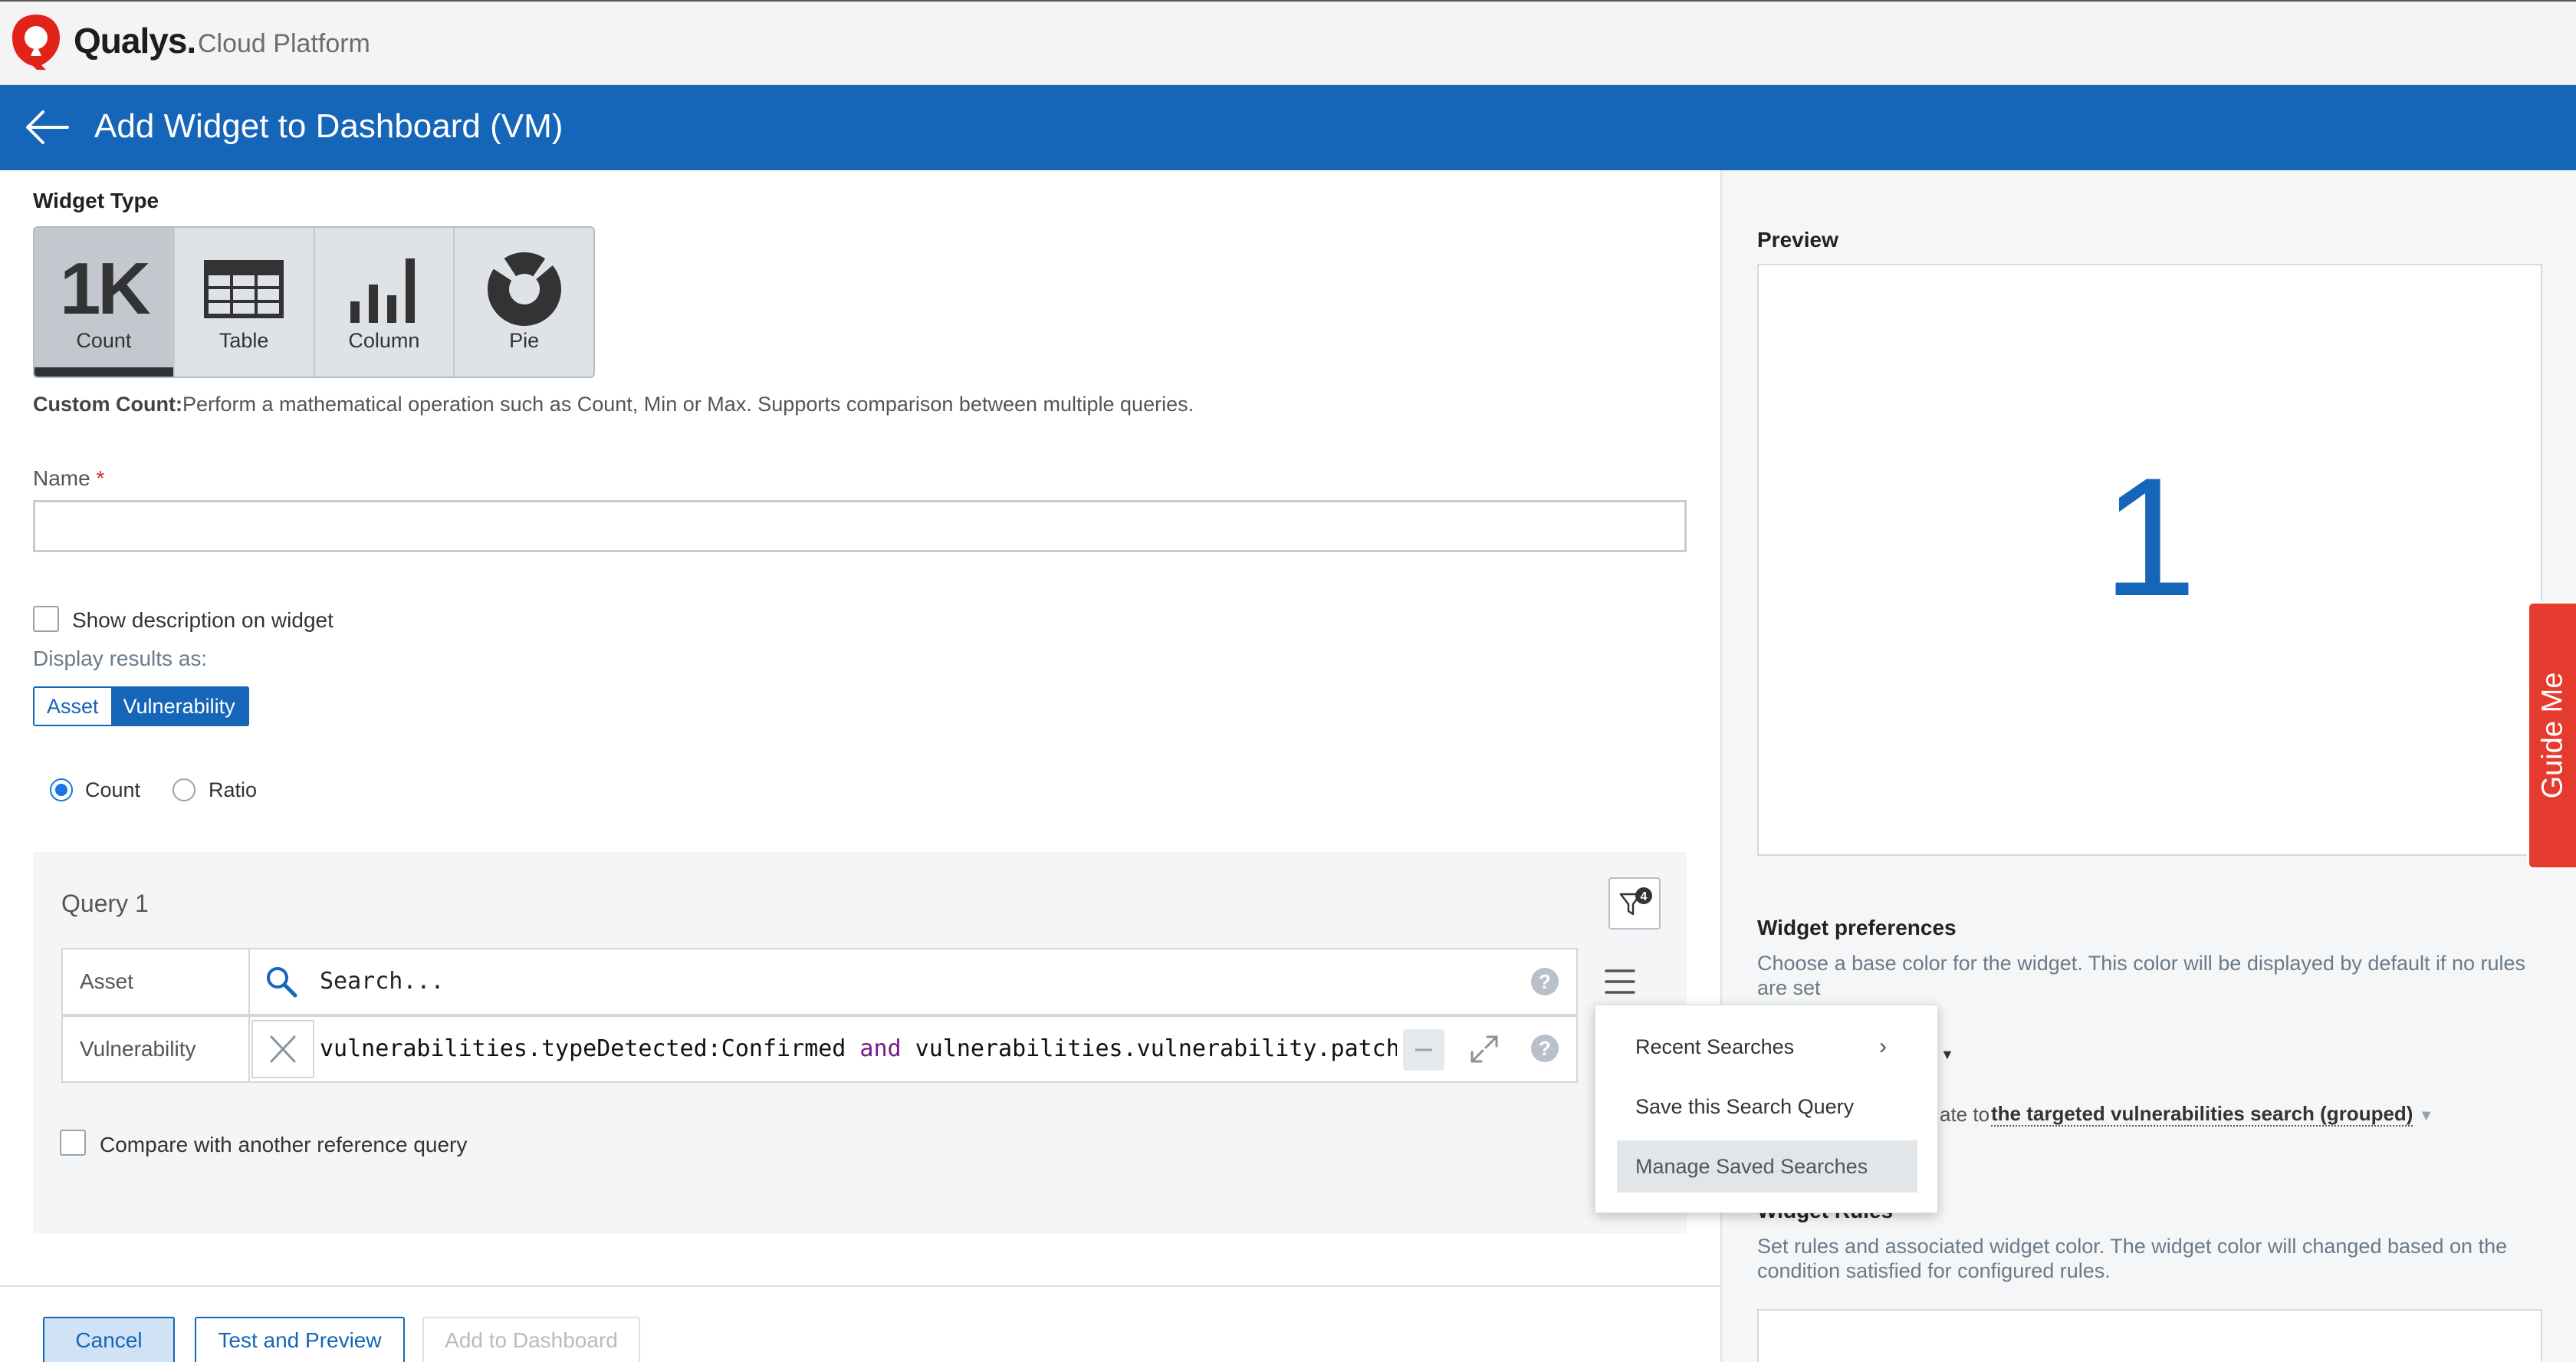 The width and height of the screenshot is (2576, 1362). I want to click on widget-type-pie-label: Pie, so click(525, 340).